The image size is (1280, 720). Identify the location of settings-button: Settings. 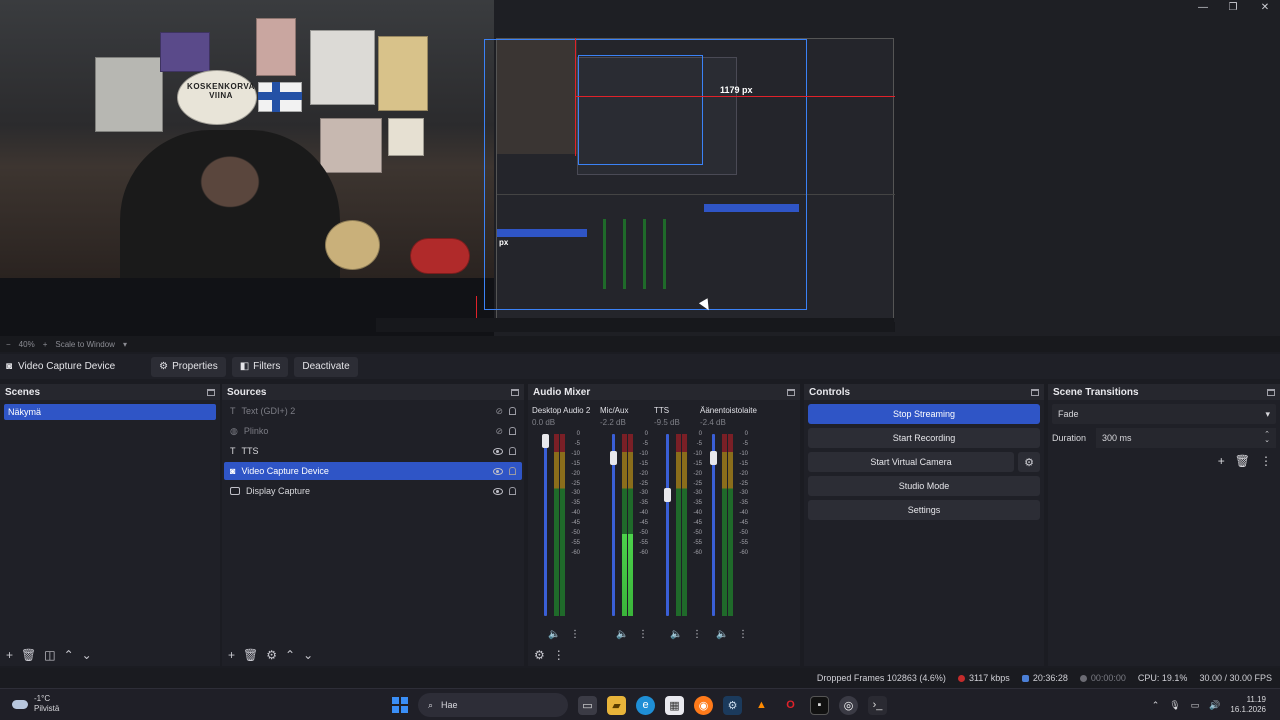
(924, 510).